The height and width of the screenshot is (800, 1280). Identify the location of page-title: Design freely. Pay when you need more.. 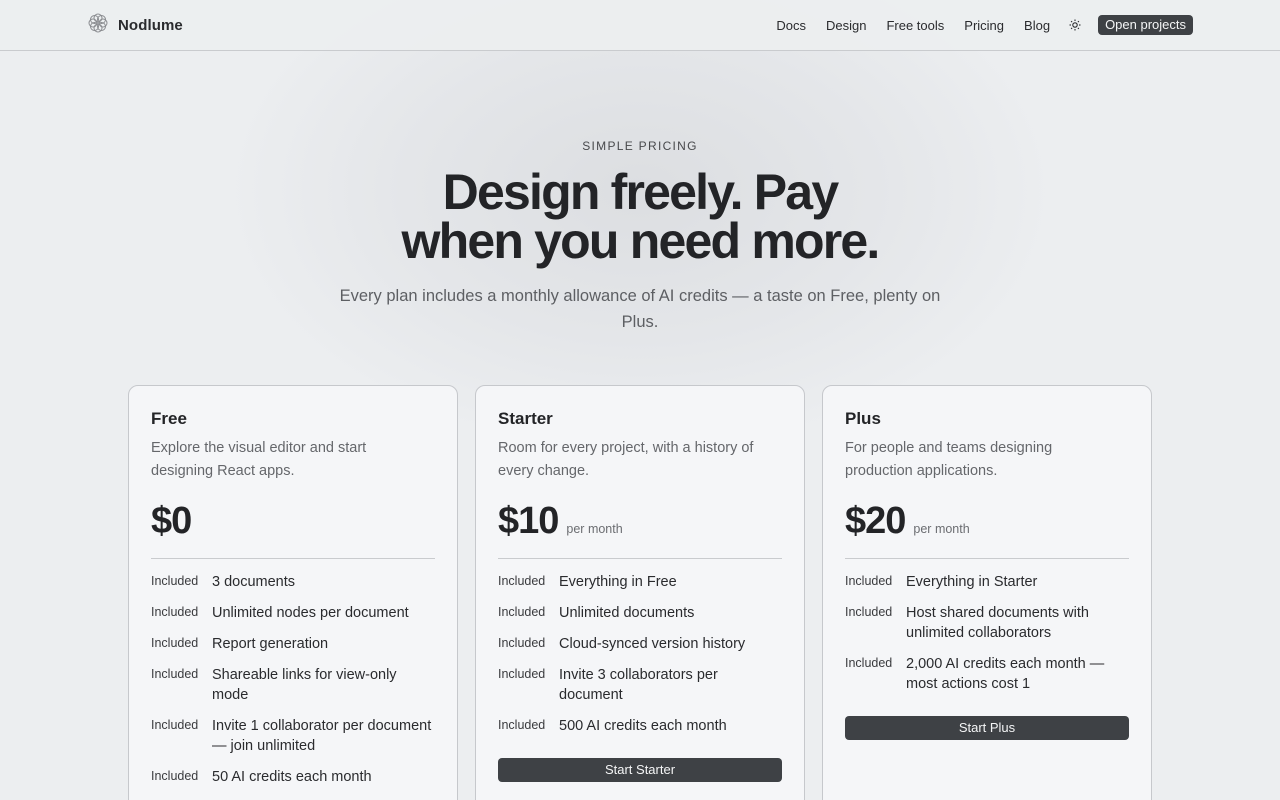
(640, 218).